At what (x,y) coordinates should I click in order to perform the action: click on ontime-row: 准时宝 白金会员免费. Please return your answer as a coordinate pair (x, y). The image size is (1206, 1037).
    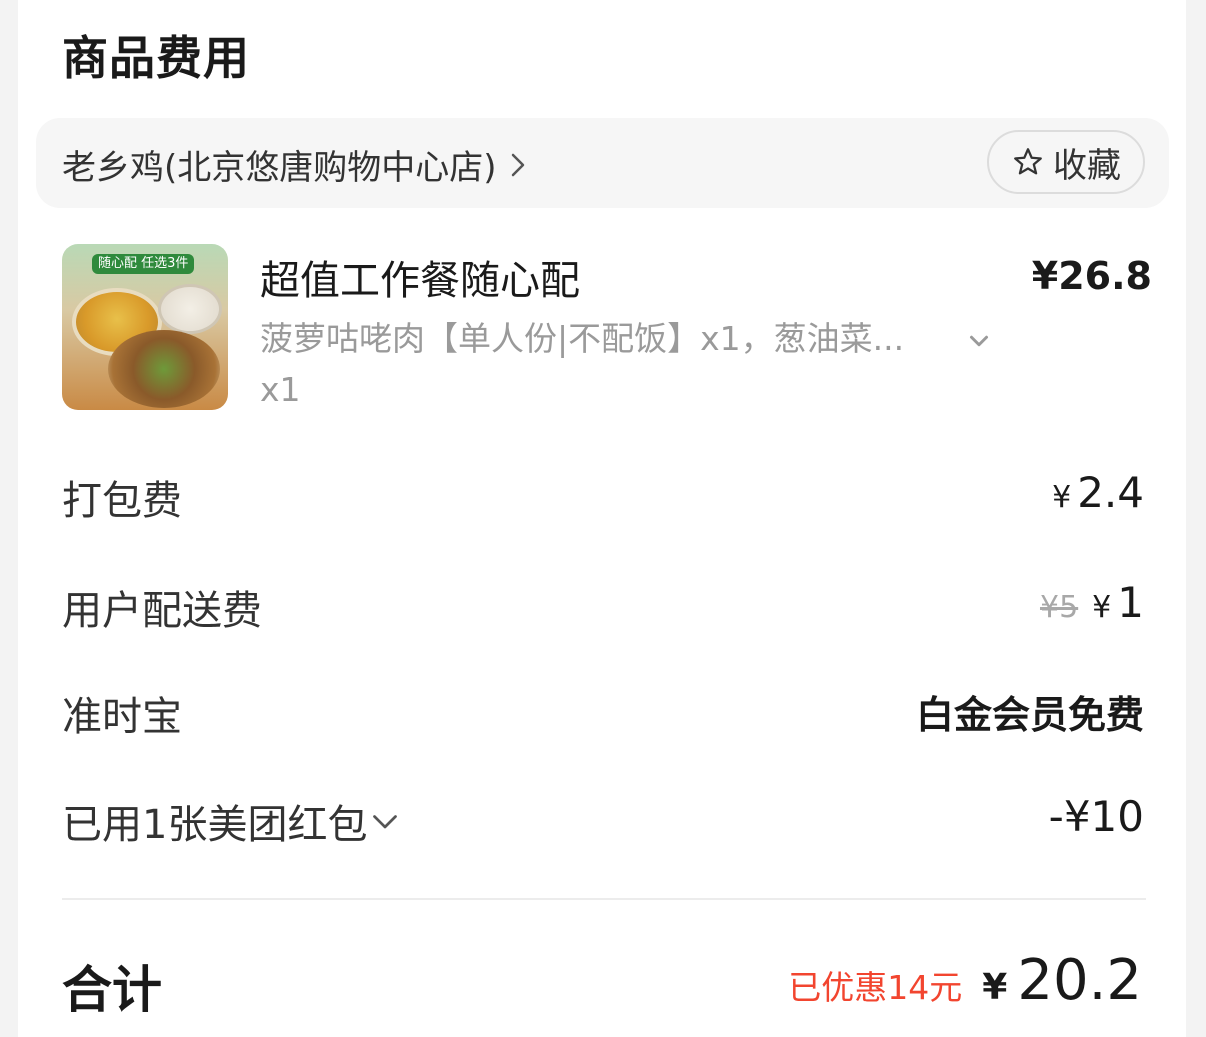
    Looking at the image, I should click on (603, 714).